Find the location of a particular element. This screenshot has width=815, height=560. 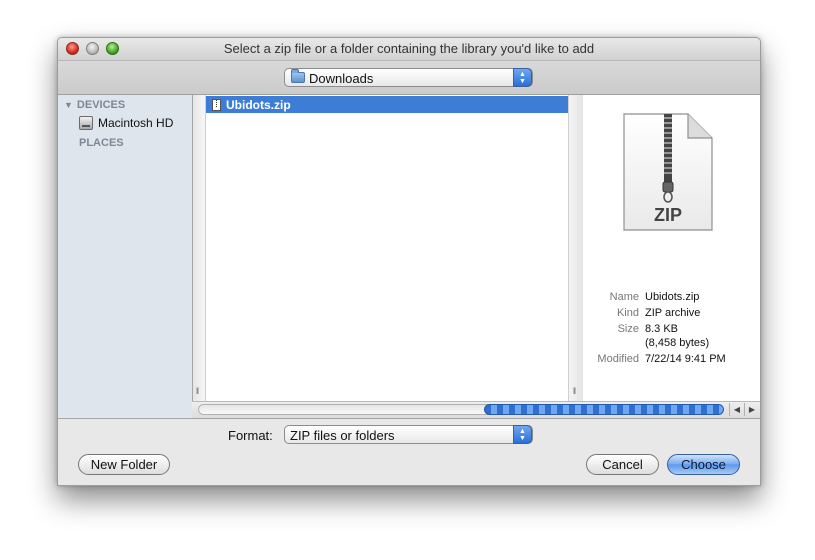

info-key: Size is located at coordinates (628, 329).